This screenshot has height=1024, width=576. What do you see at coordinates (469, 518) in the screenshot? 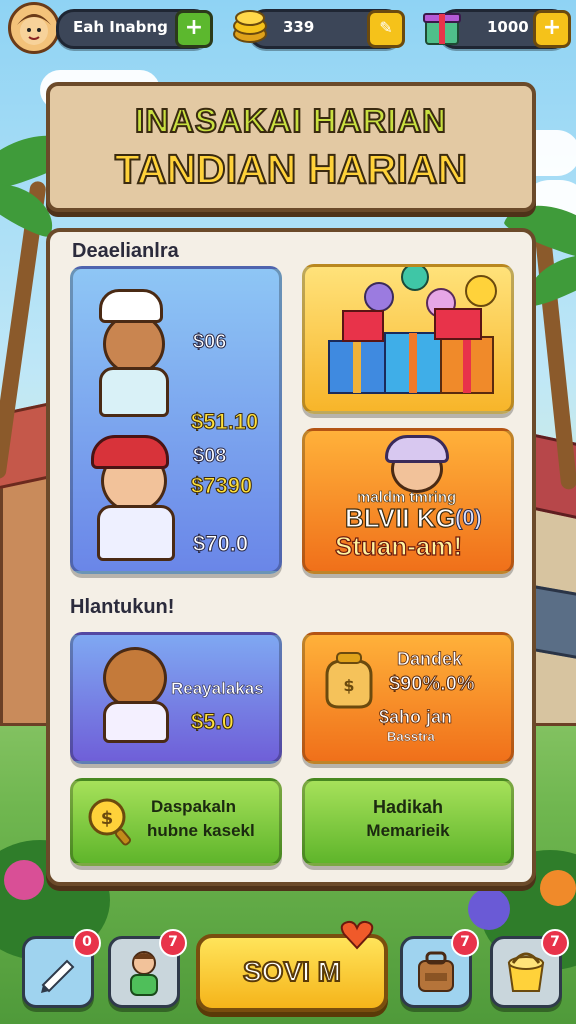
I see `offer-mark: (0)` at bounding box center [469, 518].